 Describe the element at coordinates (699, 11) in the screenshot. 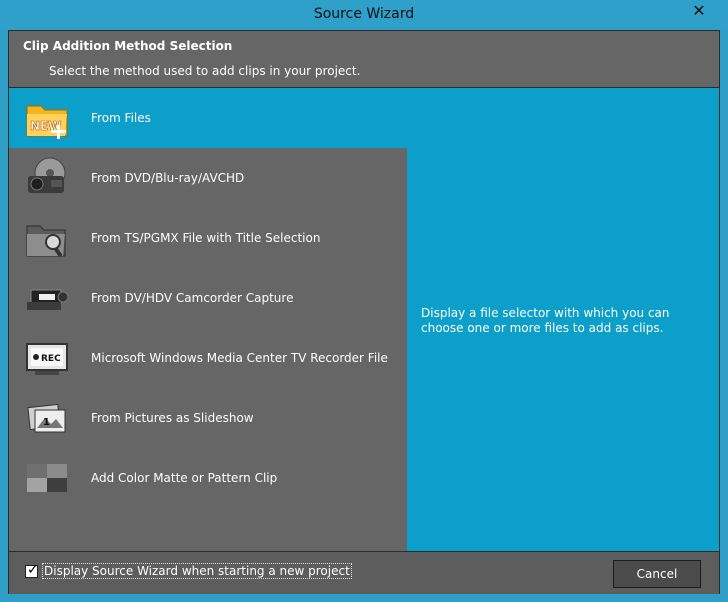

I see `close-button: ✕` at that location.